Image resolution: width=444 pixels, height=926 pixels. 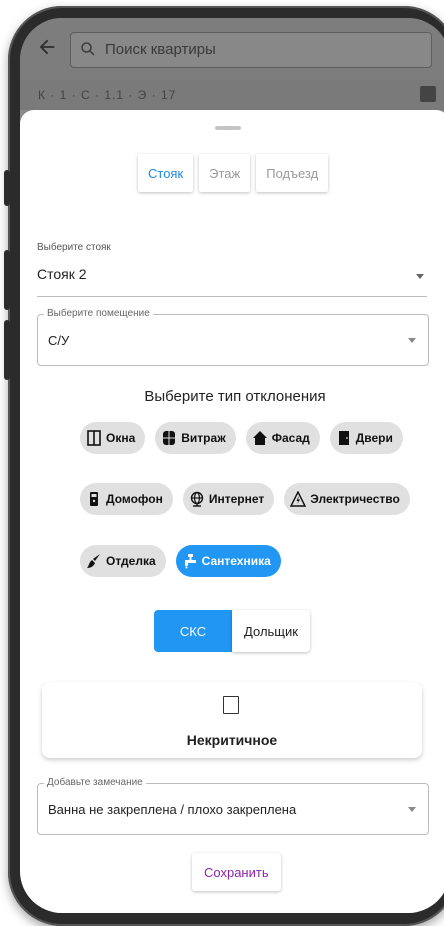 What do you see at coordinates (259, 438) in the screenshot?
I see `house-icon` at bounding box center [259, 438].